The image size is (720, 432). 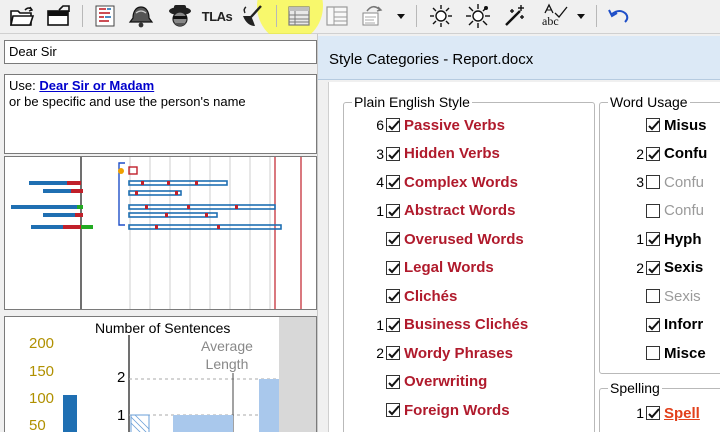 I want to click on category-label: Spell, so click(x=682, y=413).